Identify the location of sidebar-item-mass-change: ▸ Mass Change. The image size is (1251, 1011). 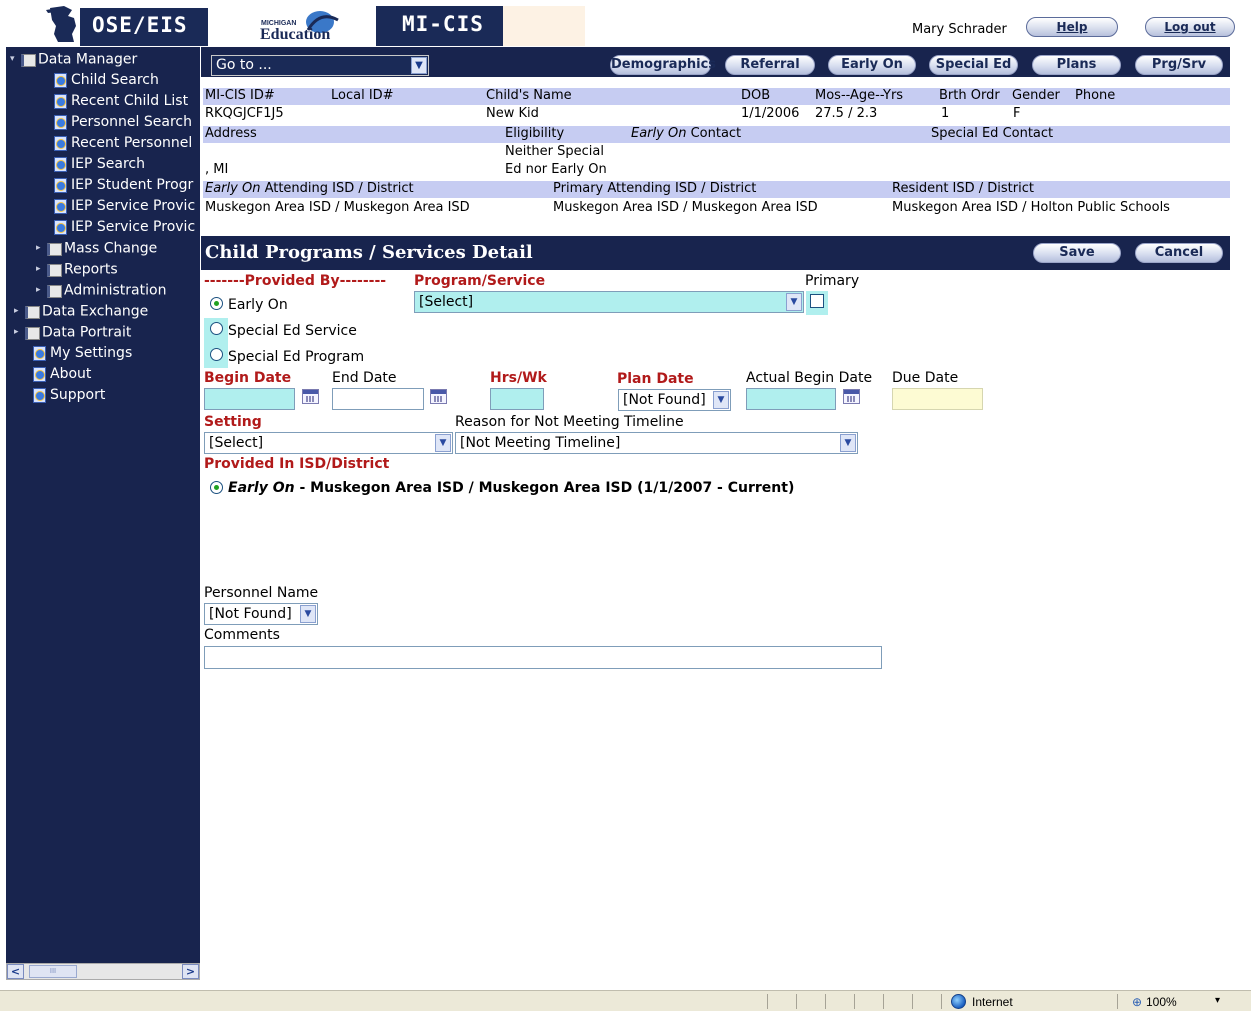
(96, 248).